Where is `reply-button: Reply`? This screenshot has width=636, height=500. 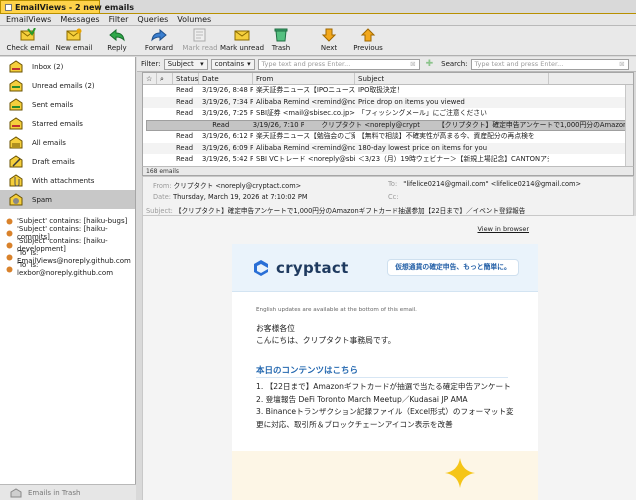
reply-button: Reply is located at coordinates (117, 41).